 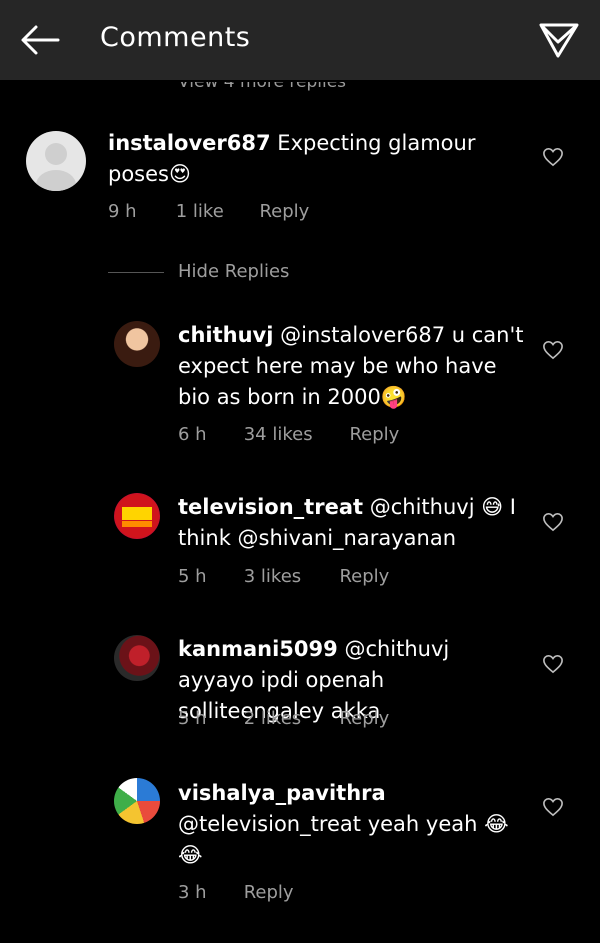 I want to click on comment-meta: 5 h 3 likes Reply, so click(x=283, y=576).